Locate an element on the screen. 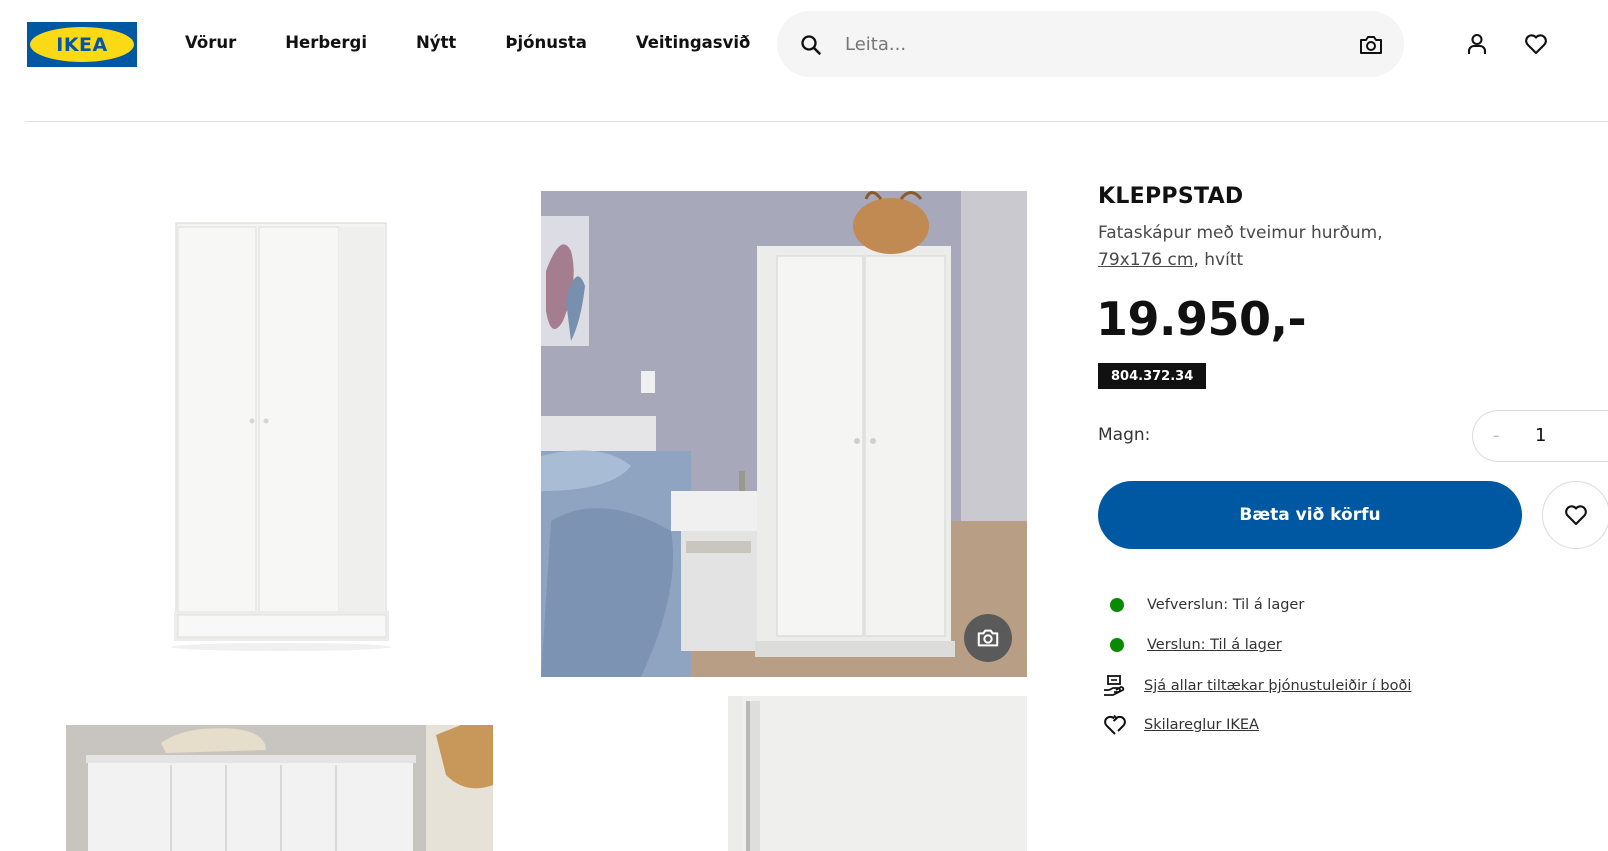 Image resolution: width=1608 pixels, height=851 pixels. online-stock-row: Vefverslun: Til á lager is located at coordinates (1204, 605).